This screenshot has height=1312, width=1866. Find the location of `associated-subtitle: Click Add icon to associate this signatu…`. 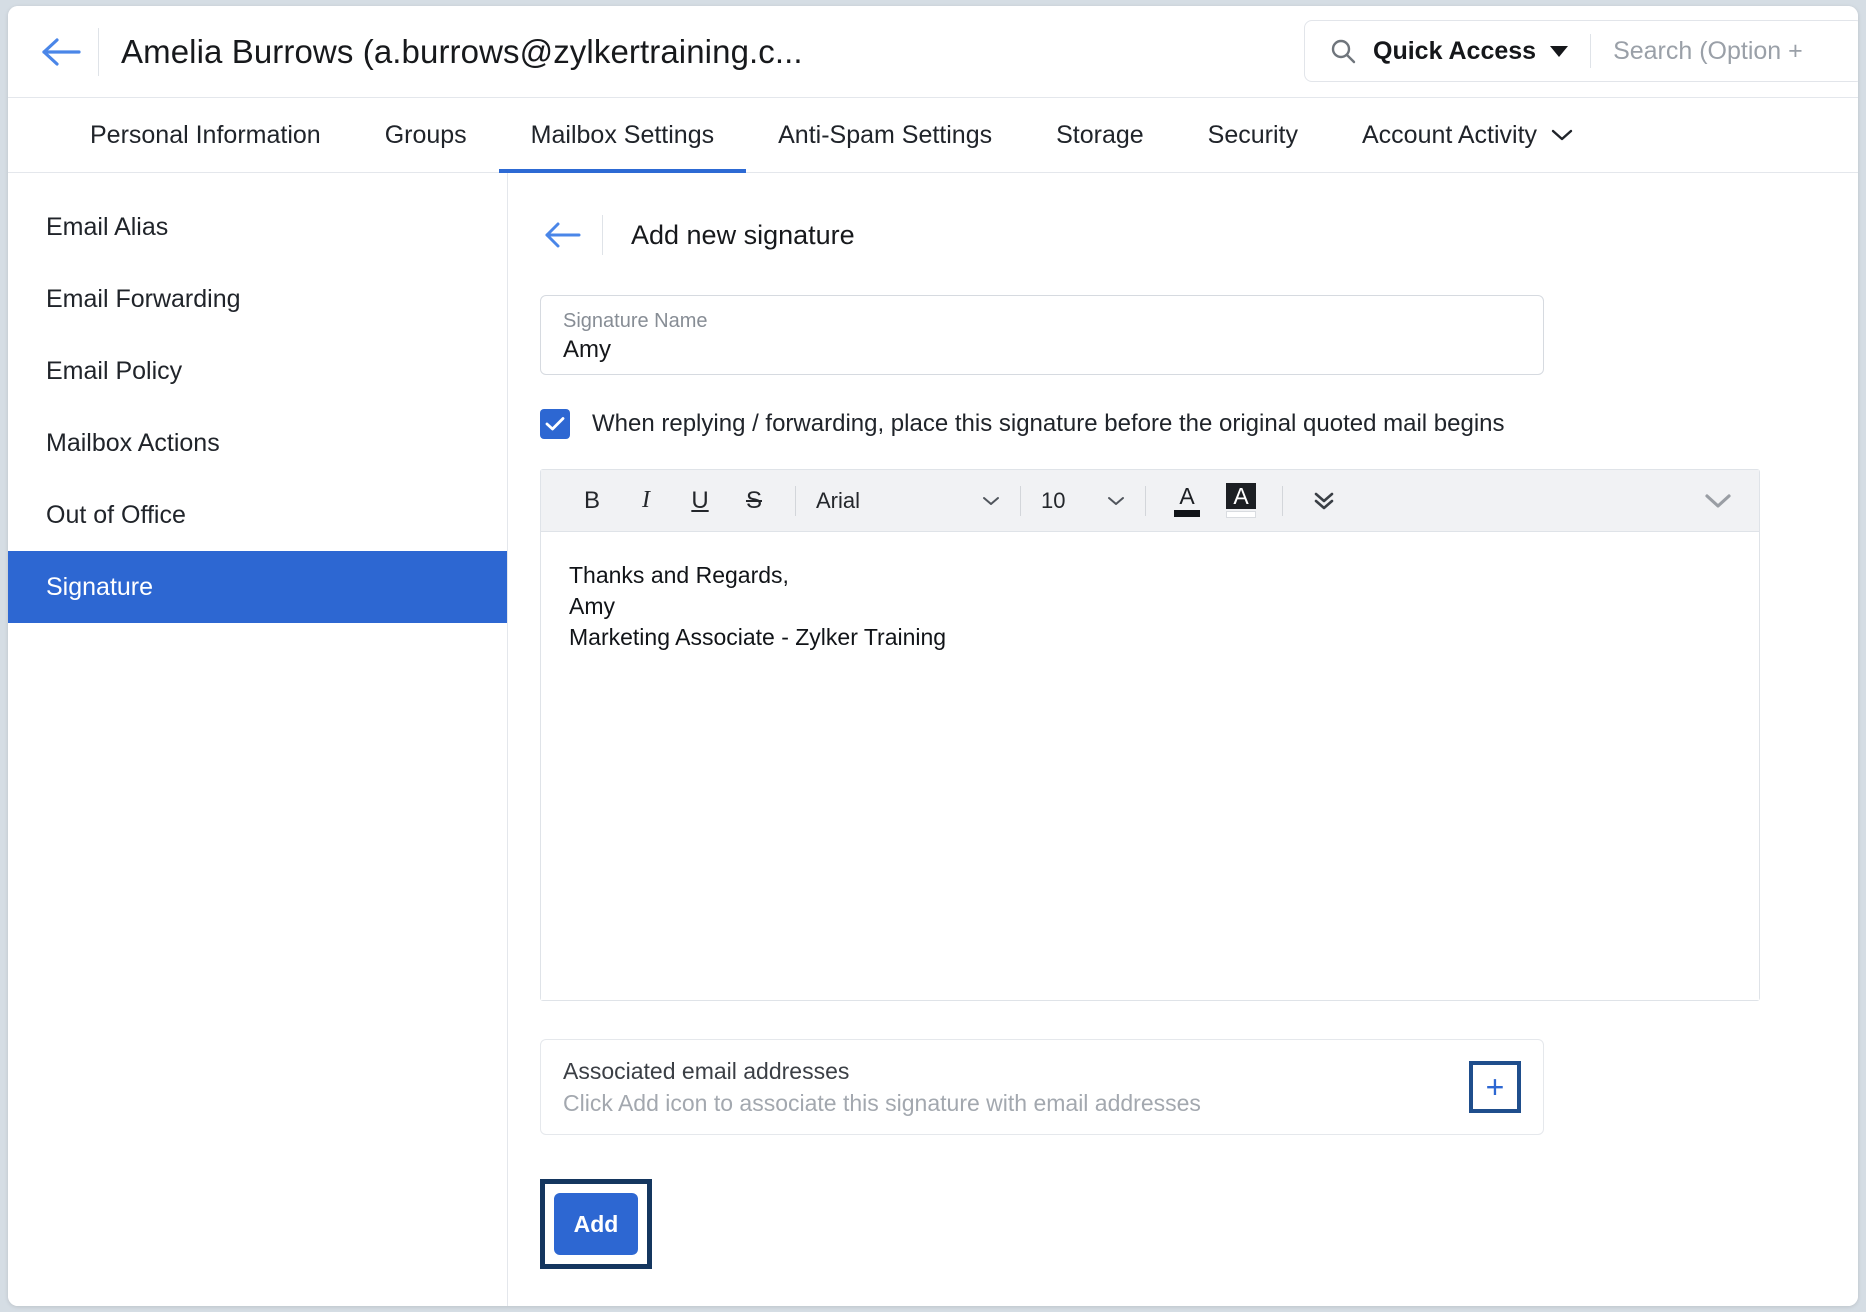

associated-subtitle: Click Add icon to associate this signatu… is located at coordinates (882, 1103).